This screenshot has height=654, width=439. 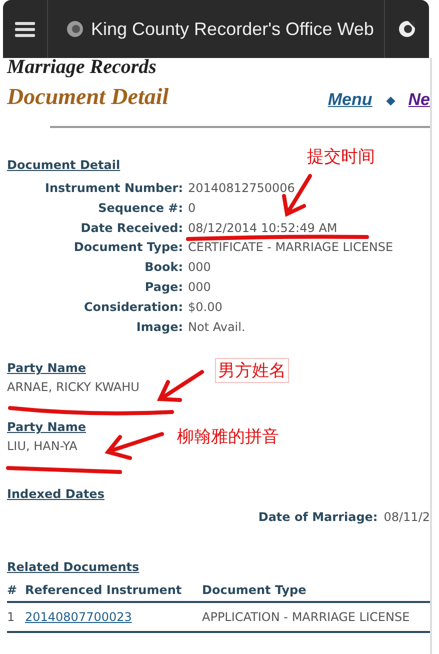 I want to click on globe-icon, so click(x=75, y=29).